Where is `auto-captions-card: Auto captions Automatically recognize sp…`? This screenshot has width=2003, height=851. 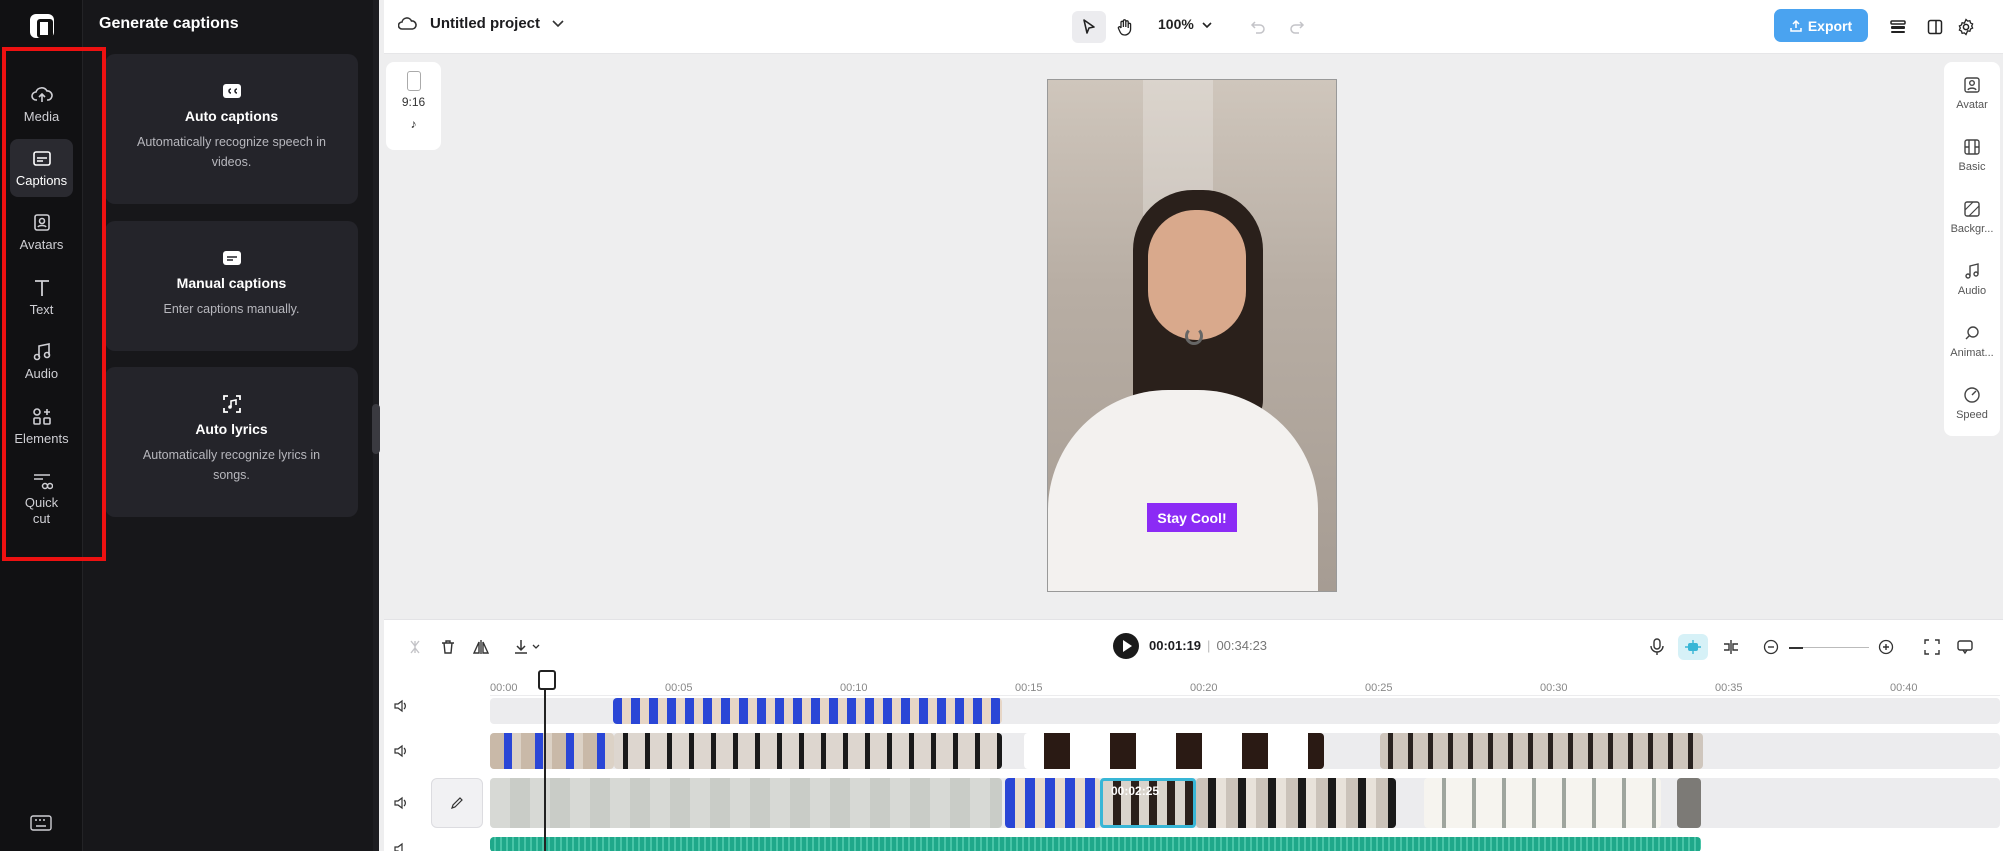 auto-captions-card: Auto captions Automatically recognize sp… is located at coordinates (231, 129).